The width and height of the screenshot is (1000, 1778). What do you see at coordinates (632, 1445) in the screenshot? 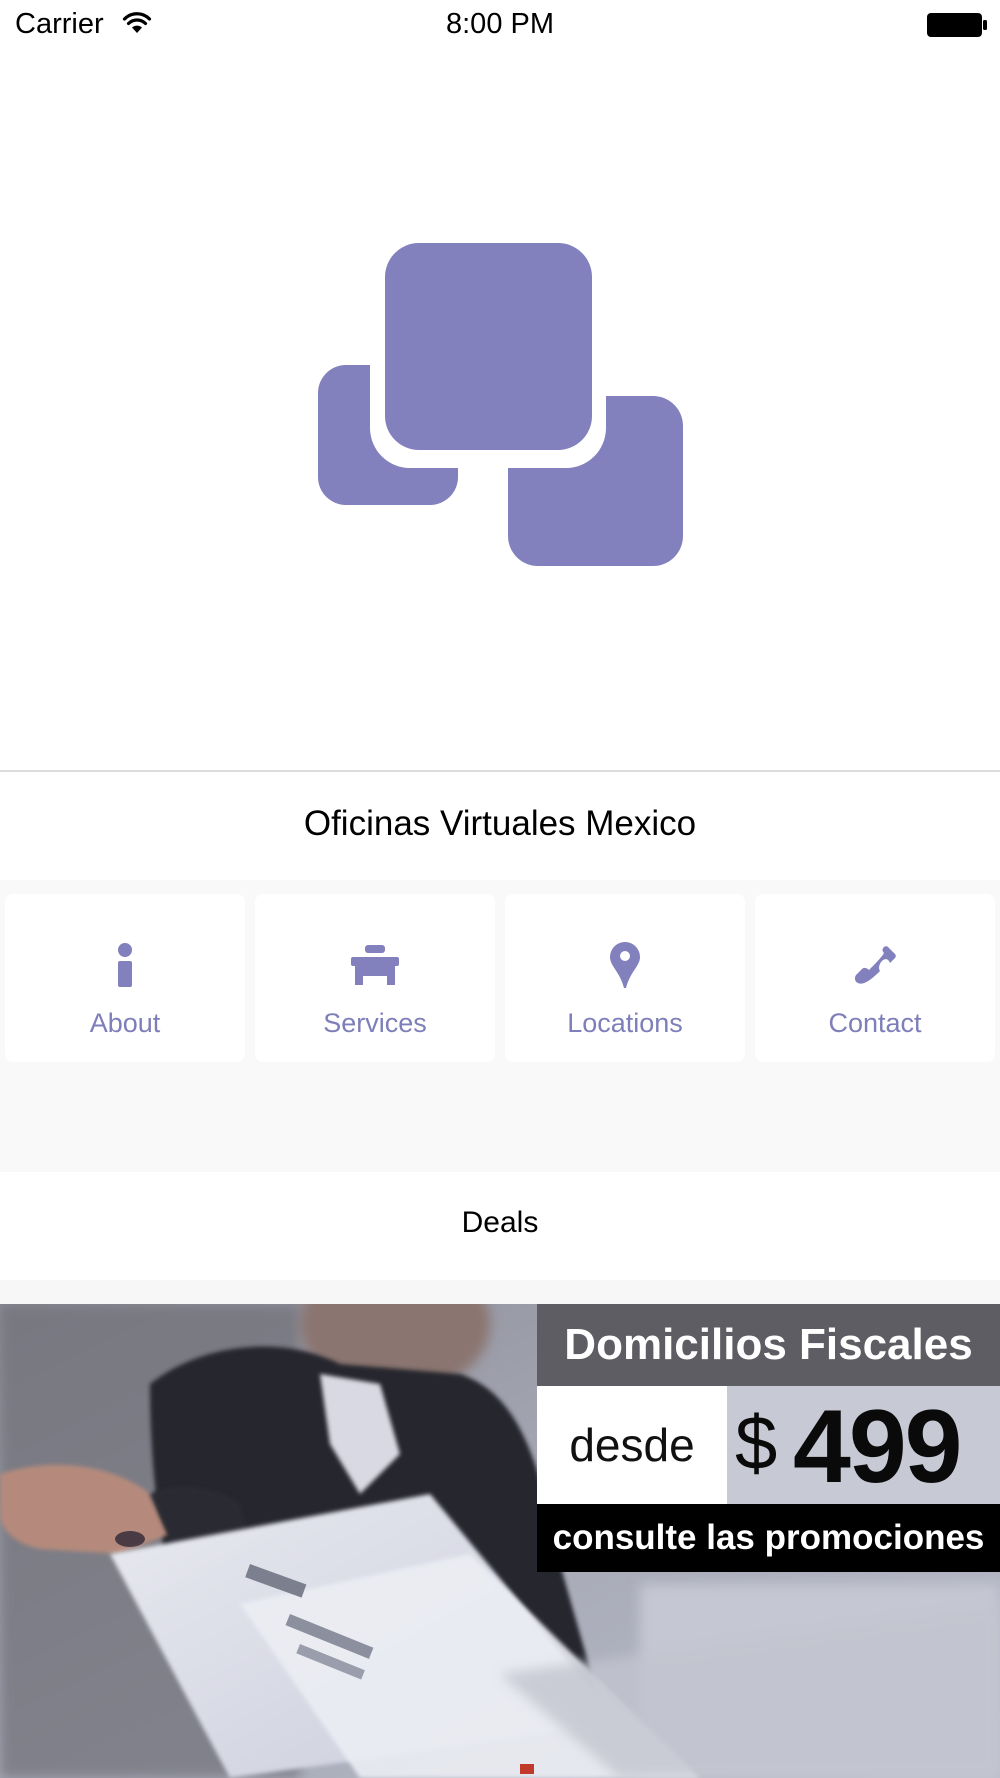
I see `promo-from-label: desde` at bounding box center [632, 1445].